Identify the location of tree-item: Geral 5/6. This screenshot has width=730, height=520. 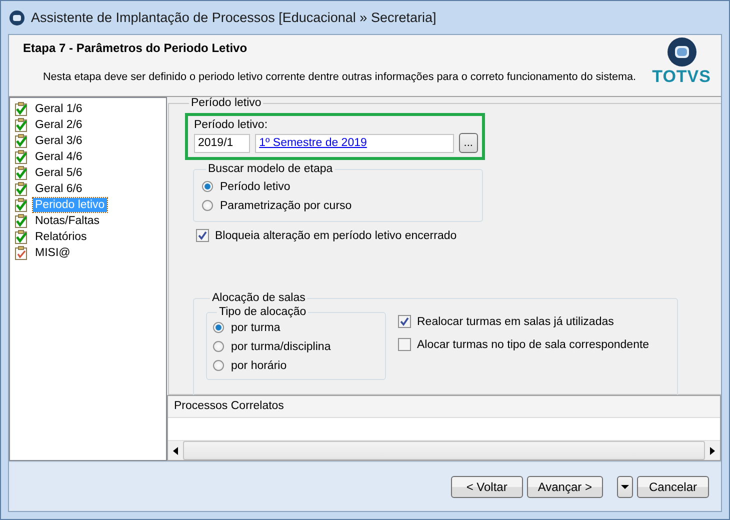
(58, 173).